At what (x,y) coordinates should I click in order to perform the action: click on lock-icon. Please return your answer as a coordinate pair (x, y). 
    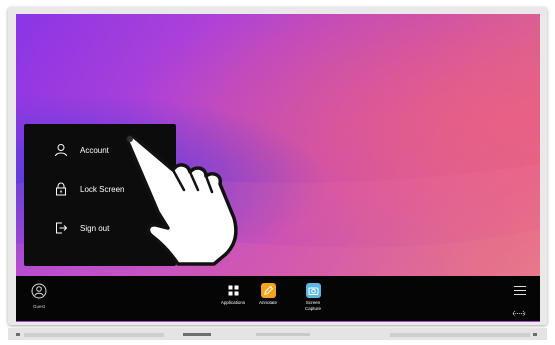
    Looking at the image, I should click on (61, 189).